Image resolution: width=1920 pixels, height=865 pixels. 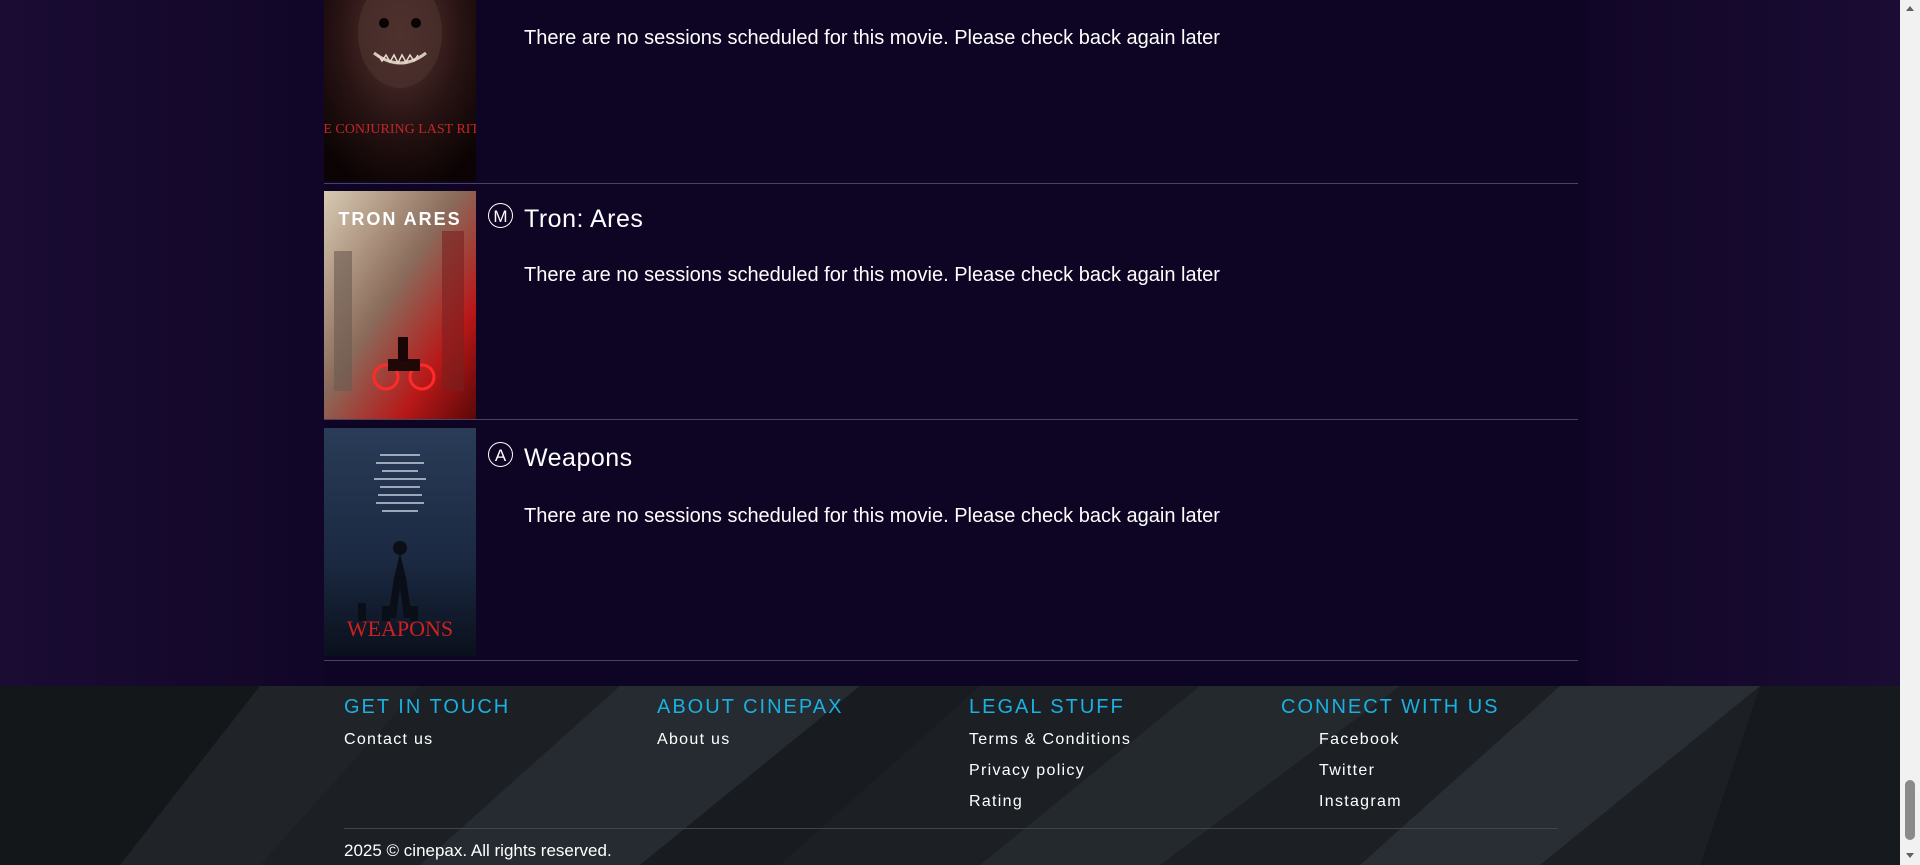 I want to click on scroll-down-icon, so click(x=1910, y=855).